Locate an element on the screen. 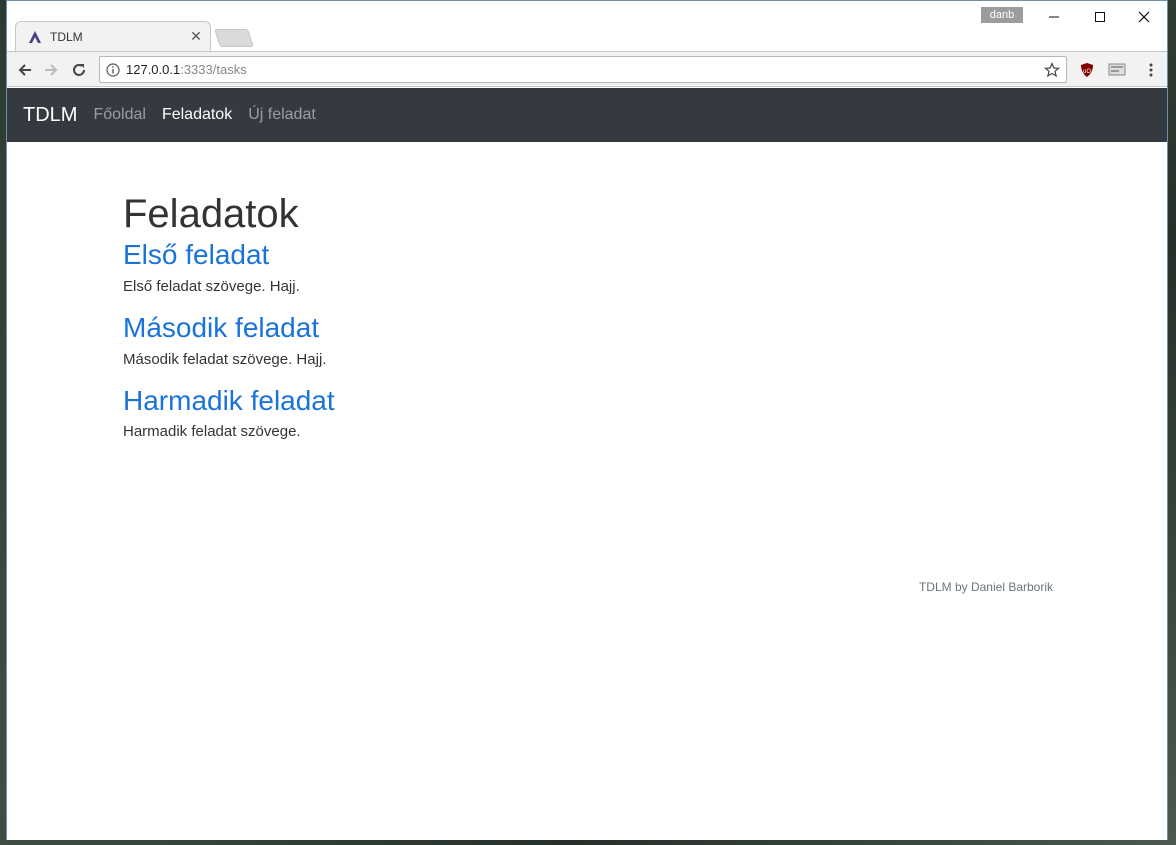 The height and width of the screenshot is (845, 1176). shield-icon: uO is located at coordinates (1087, 70).